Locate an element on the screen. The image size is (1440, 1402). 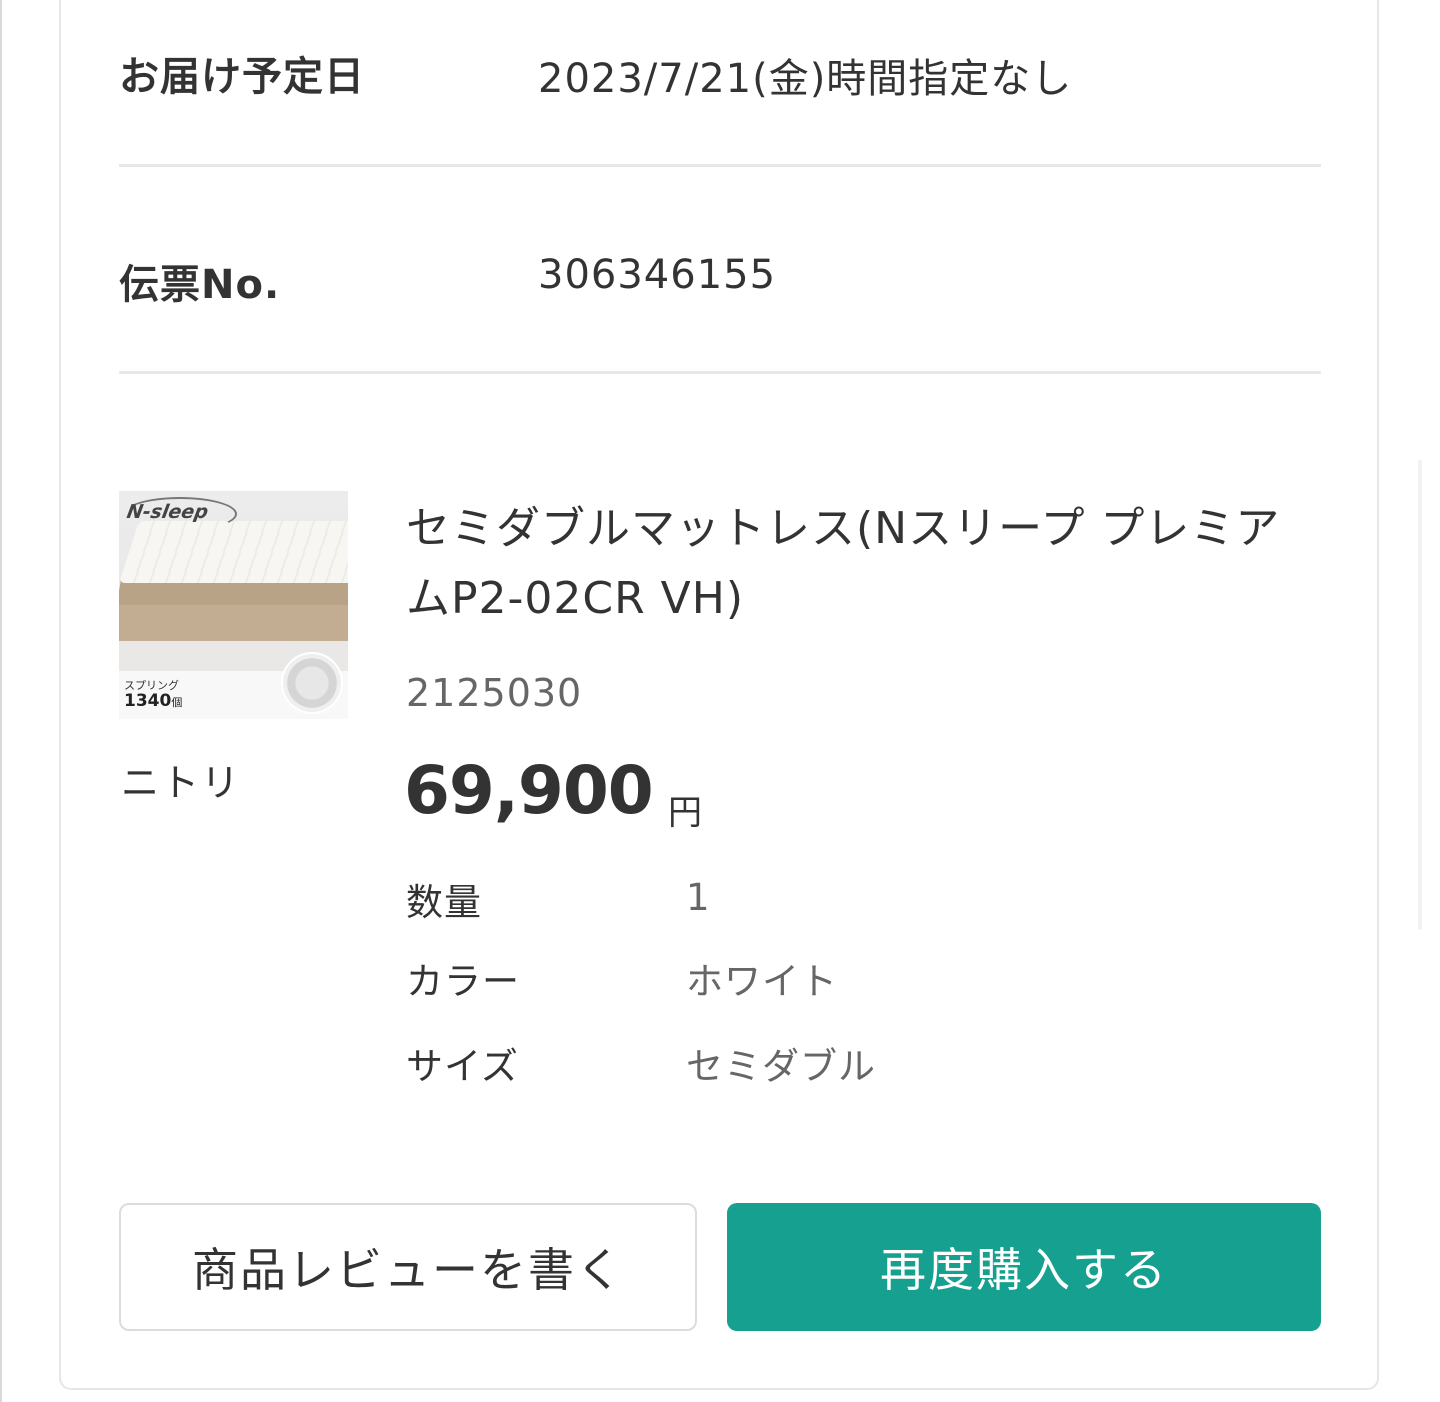
rebuy-button: 再度購入する is located at coordinates (1024, 1267).